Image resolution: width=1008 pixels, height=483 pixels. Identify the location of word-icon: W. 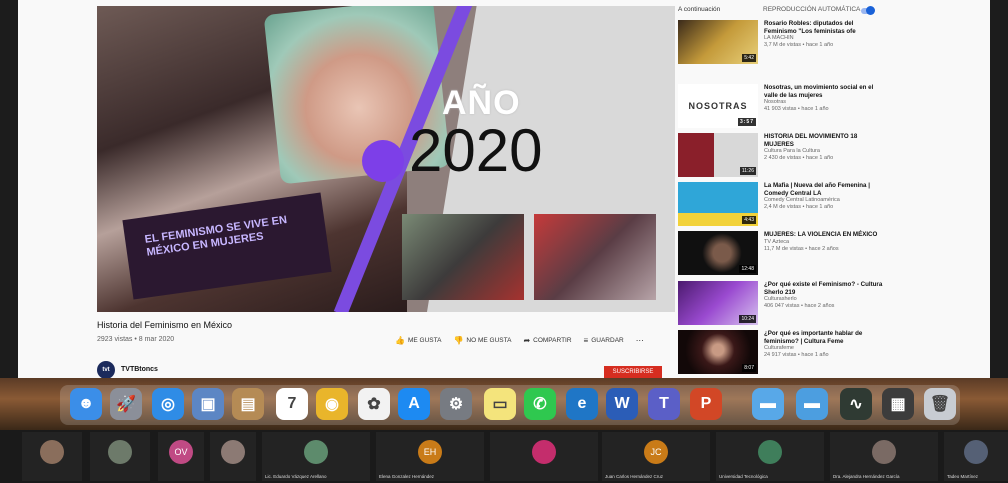
(622, 404).